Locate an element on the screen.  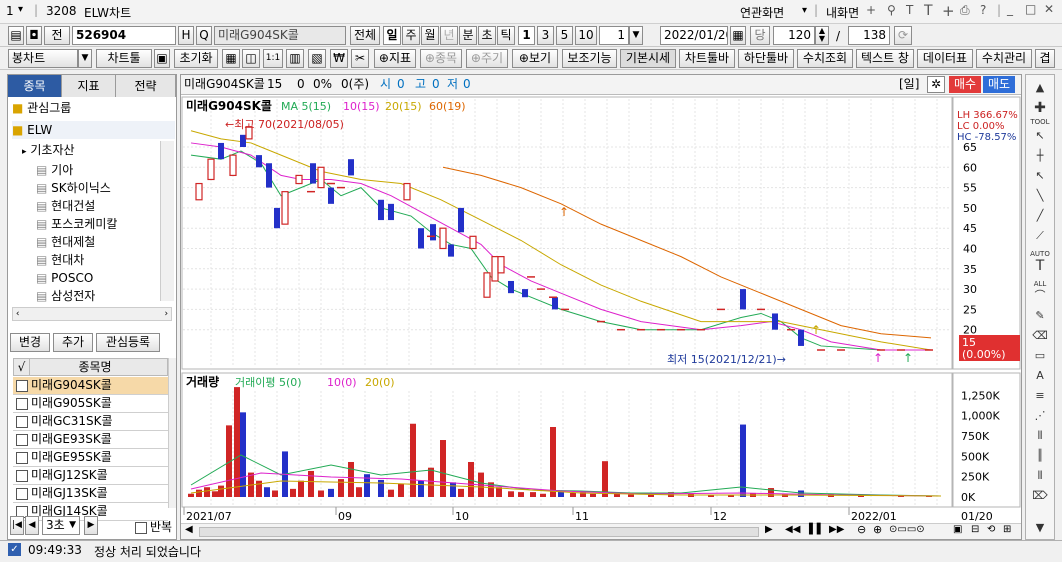
prev-icon: ◀ is located at coordinates (32, 525).